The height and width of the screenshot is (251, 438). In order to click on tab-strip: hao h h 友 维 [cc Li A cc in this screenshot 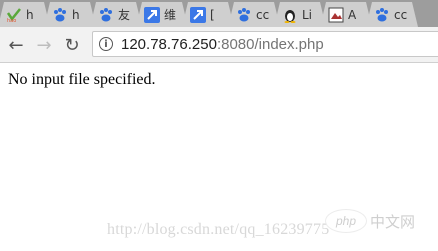, I will do `click(219, 13)`.